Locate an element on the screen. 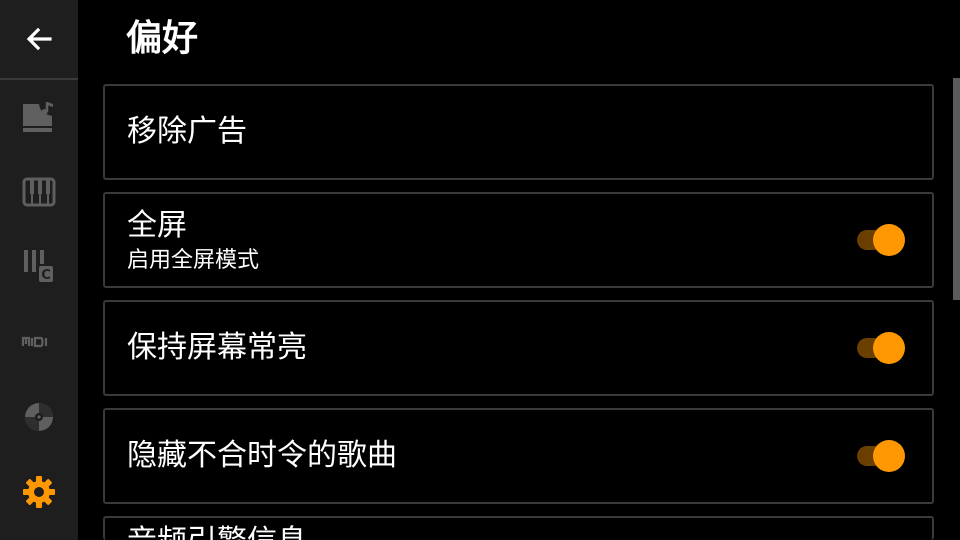 Image resolution: width=960 pixels, height=540 pixels. scrollbar is located at coordinates (956, 189).